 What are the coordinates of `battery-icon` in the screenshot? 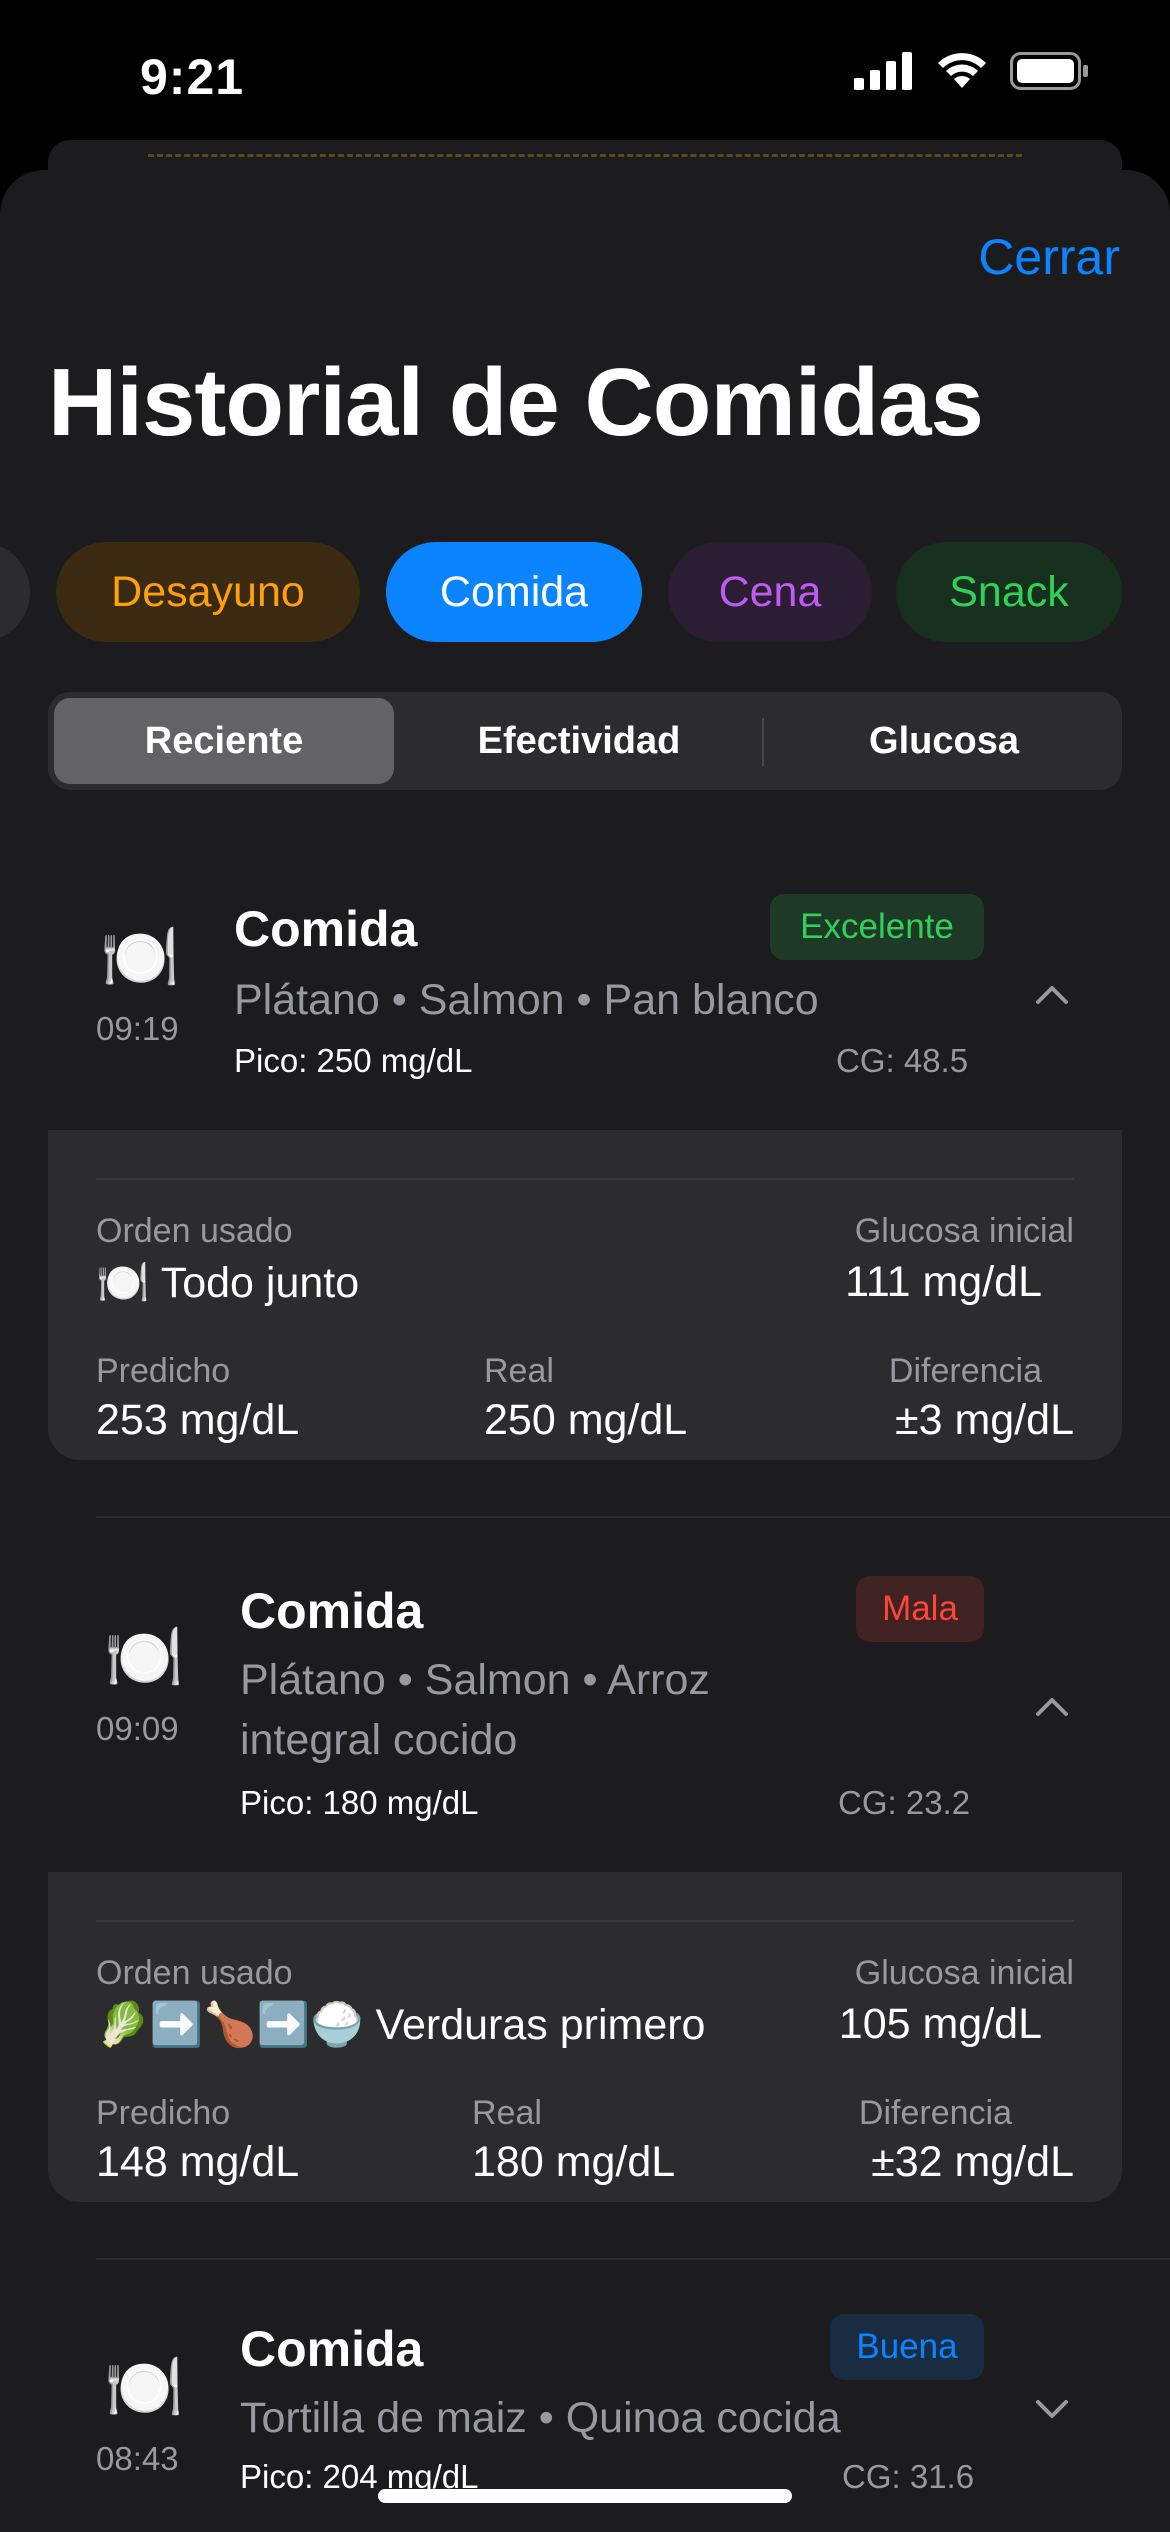 It's located at (1049, 71).